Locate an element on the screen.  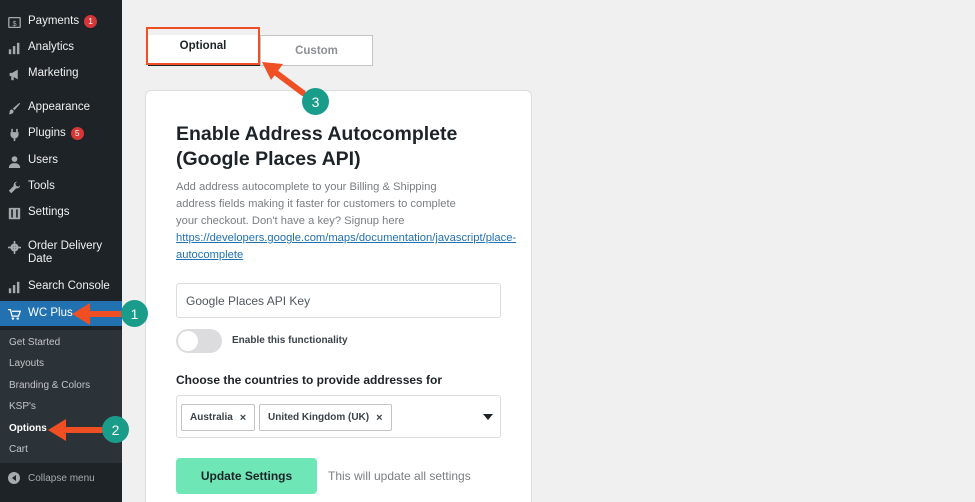
sidebar-item-label: Settings is located at coordinates (49, 212).